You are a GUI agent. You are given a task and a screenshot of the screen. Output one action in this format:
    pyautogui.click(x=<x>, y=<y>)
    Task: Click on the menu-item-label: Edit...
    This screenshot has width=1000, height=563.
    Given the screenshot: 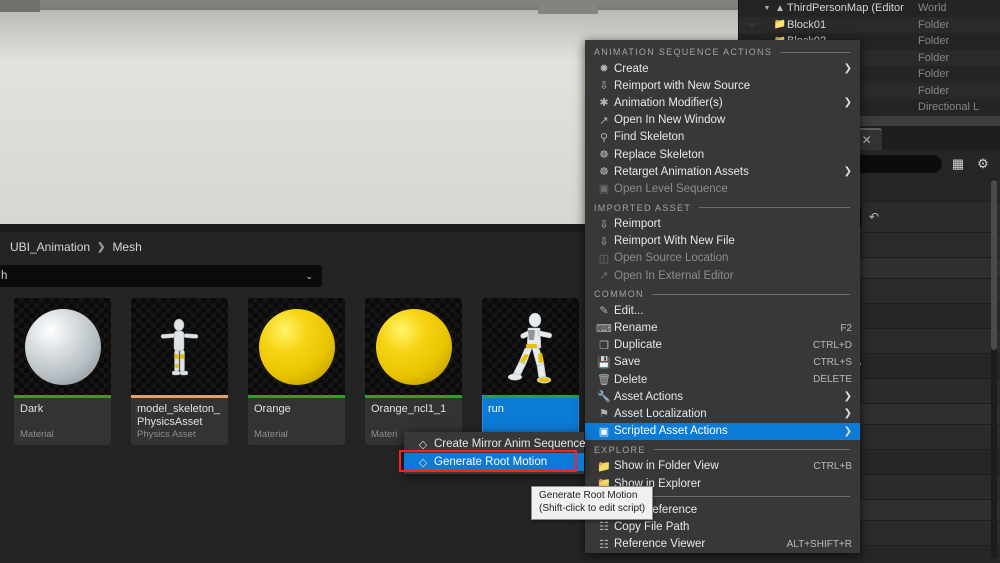 What is the action you would take?
    pyautogui.click(x=629, y=310)
    